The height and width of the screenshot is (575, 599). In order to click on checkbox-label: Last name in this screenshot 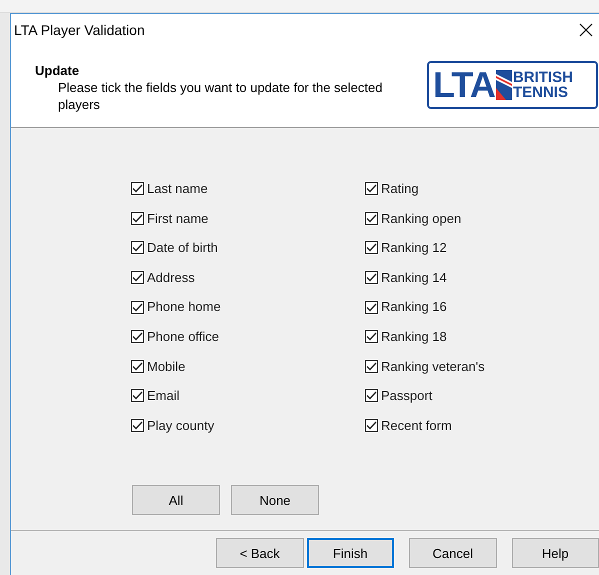, I will do `click(177, 189)`.